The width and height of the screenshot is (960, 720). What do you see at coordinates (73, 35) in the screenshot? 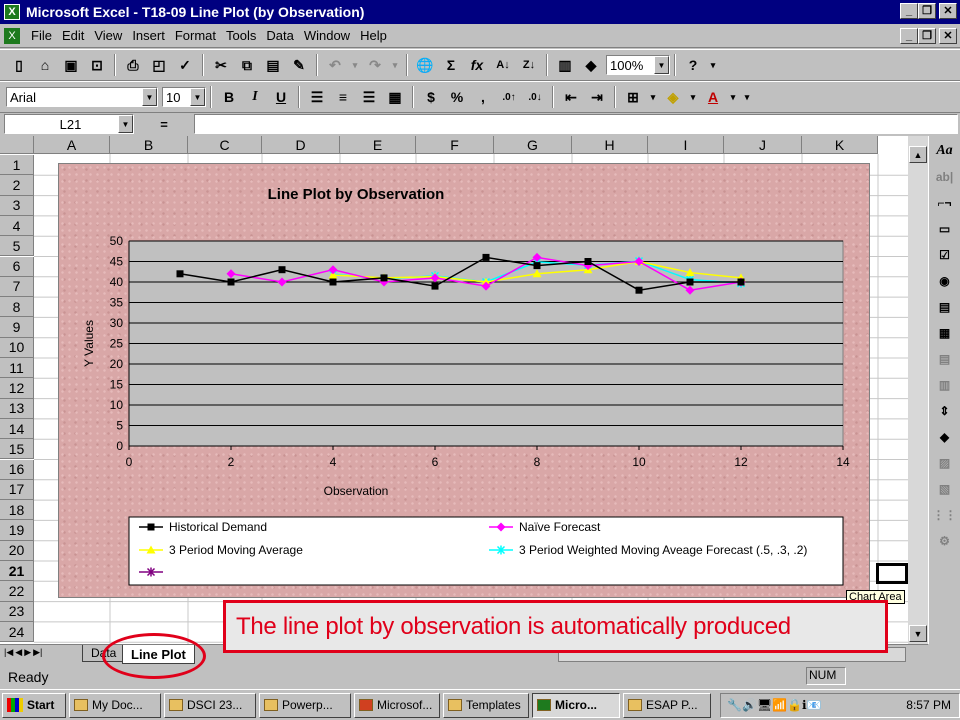
I see `menu-edit: Edit` at bounding box center [73, 35].